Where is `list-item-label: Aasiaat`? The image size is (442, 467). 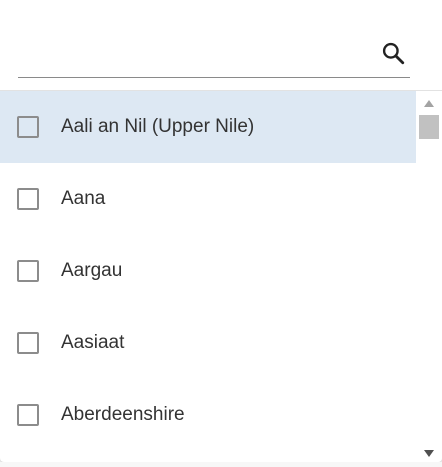
list-item-label: Aasiaat is located at coordinates (93, 342).